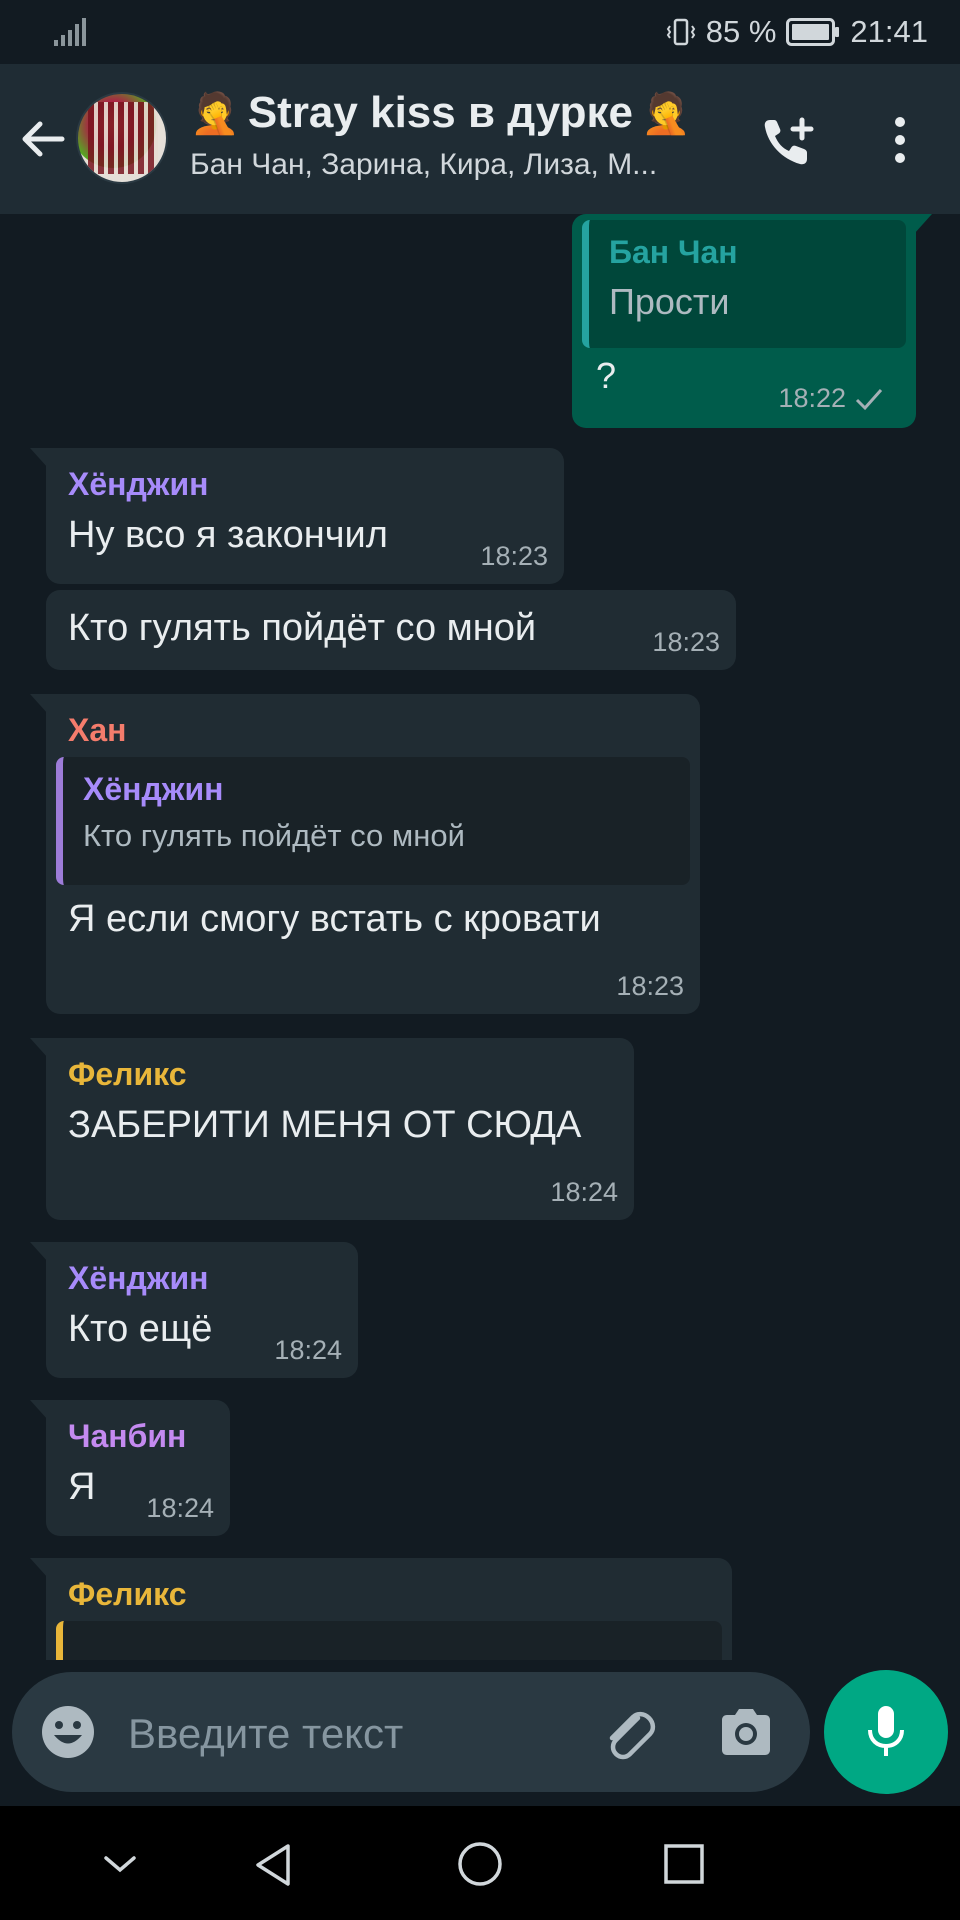 This screenshot has height=1920, width=960. Describe the element at coordinates (274, 835) in the screenshot. I see `quote-text: Кто гулять пойдёт со мной` at that location.